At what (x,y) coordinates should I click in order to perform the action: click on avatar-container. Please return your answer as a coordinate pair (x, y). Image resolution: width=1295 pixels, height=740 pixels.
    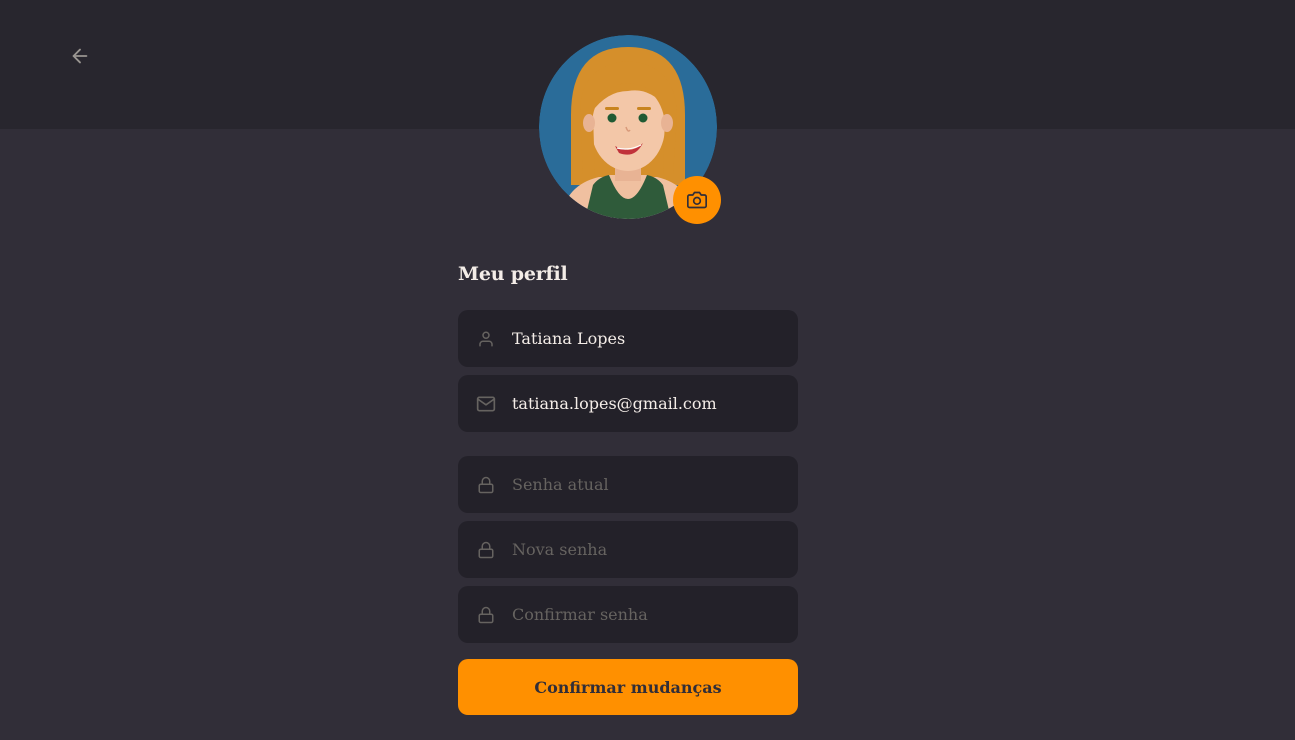
    Looking at the image, I should click on (630, 129).